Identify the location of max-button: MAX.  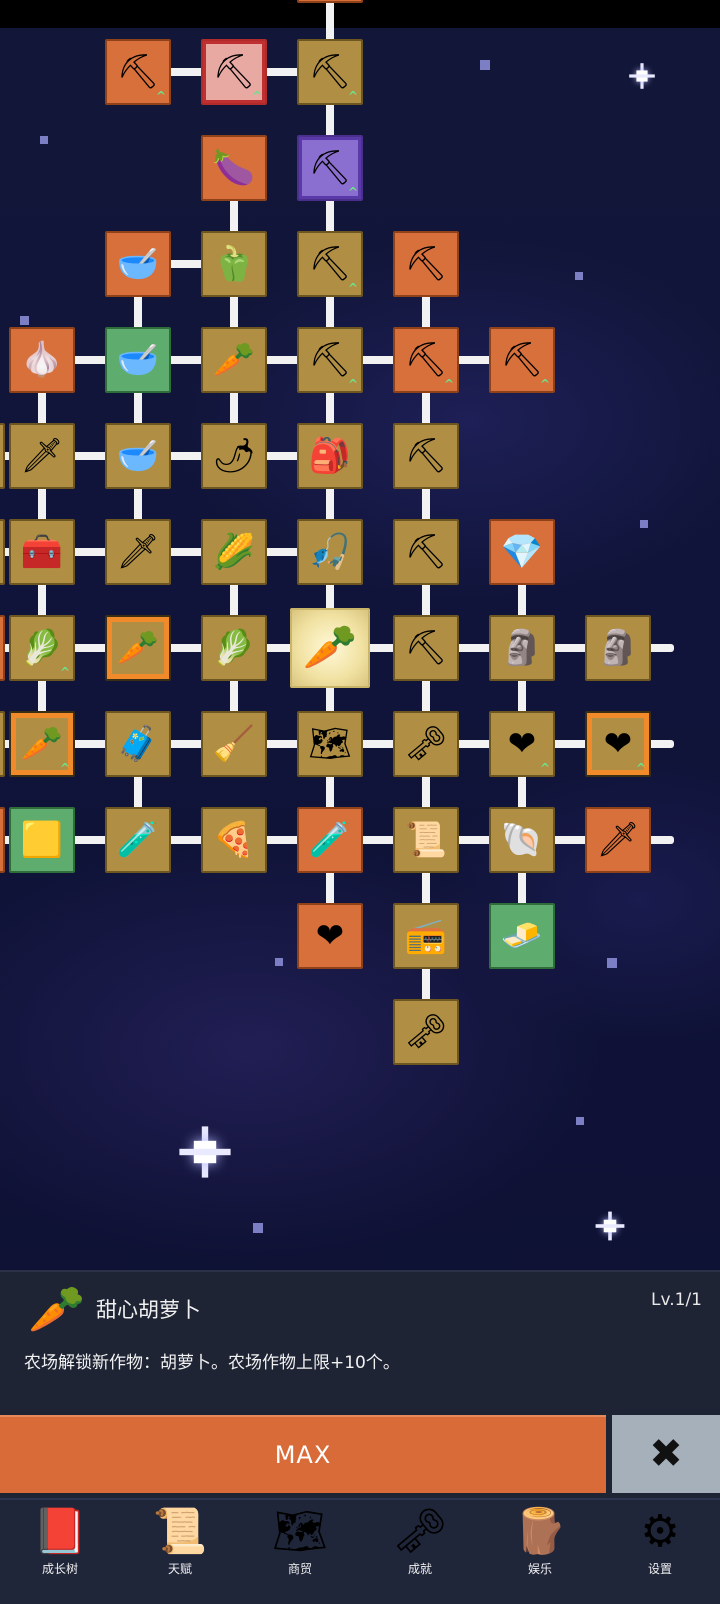
(303, 1454).